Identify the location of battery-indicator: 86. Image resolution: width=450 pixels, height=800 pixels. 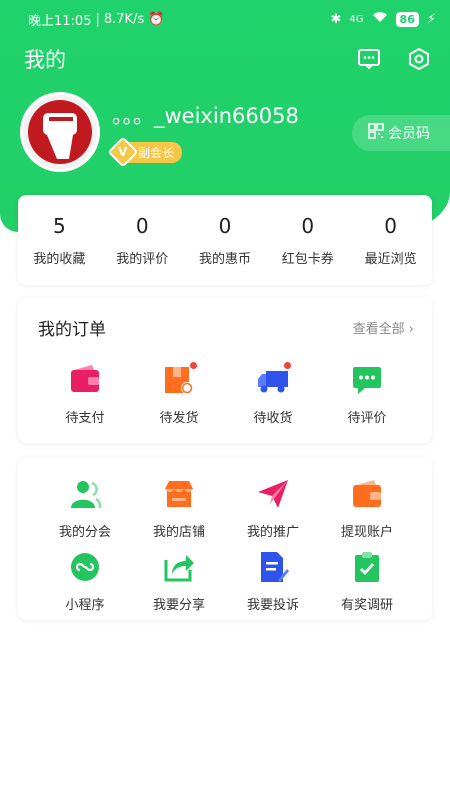
(407, 19).